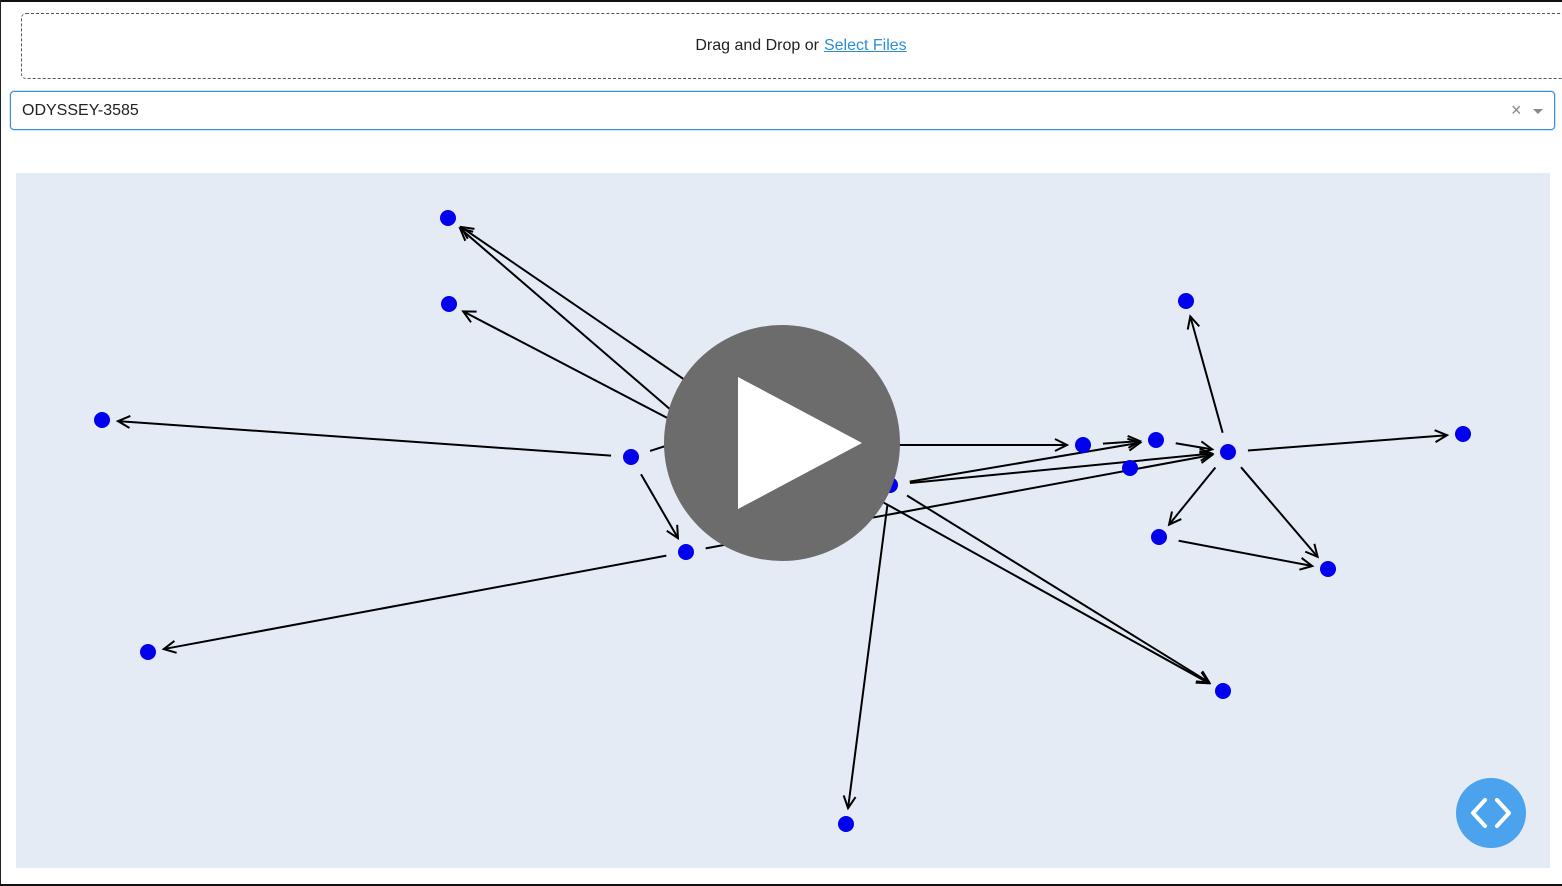  Describe the element at coordinates (800, 443) in the screenshot. I see `play-icon` at that location.